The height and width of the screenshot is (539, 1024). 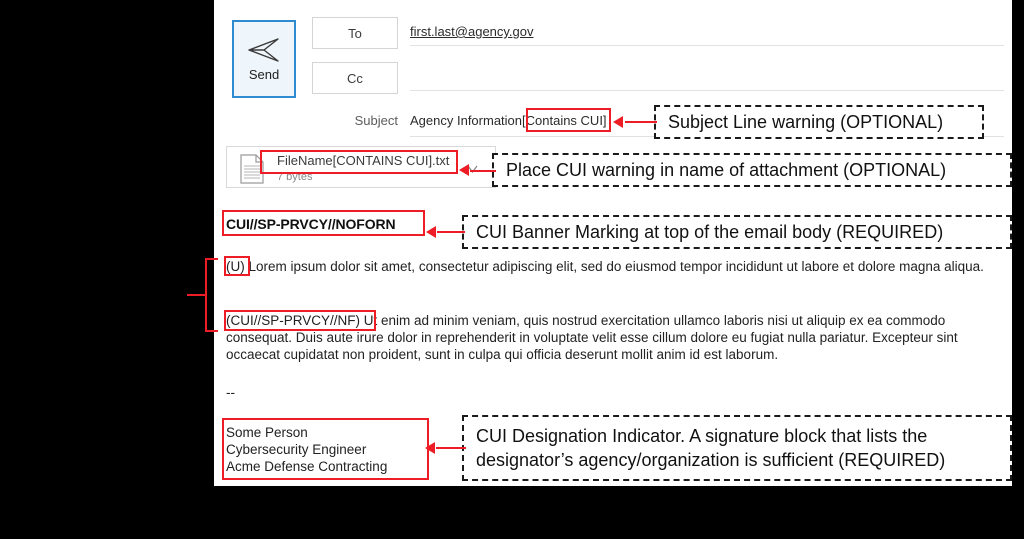 I want to click on body-bracket-top, so click(x=211, y=259).